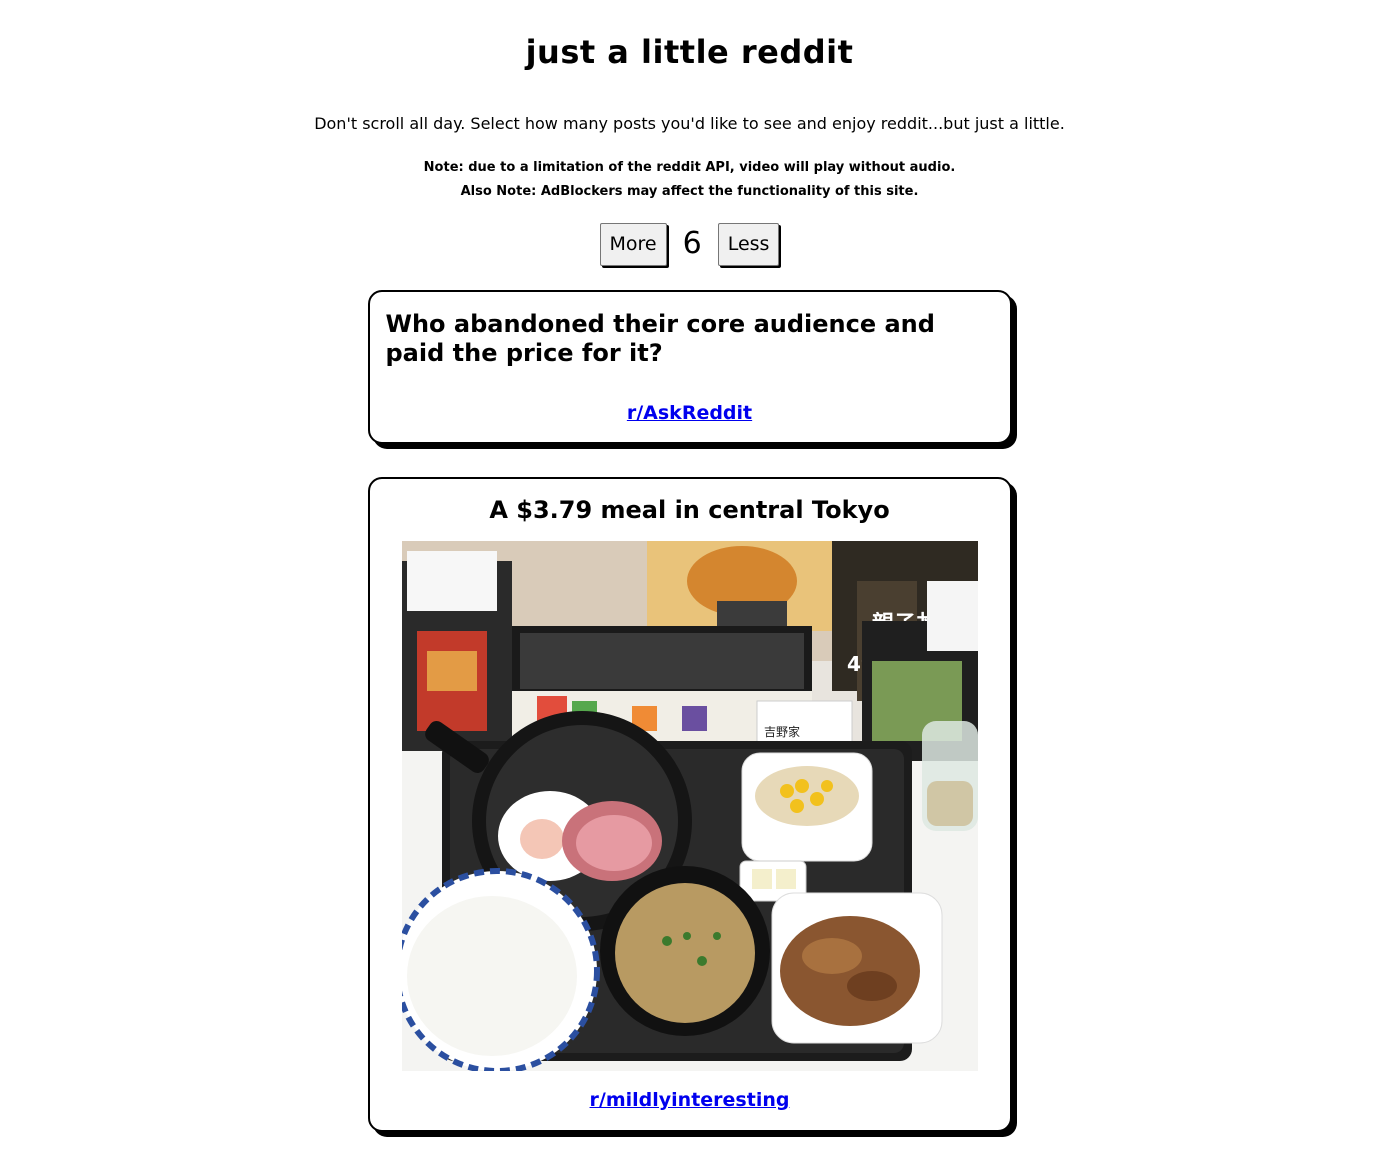 This screenshot has width=1379, height=1157. I want to click on post-title: A $3.79 meal in central Tokyo, so click(689, 510).